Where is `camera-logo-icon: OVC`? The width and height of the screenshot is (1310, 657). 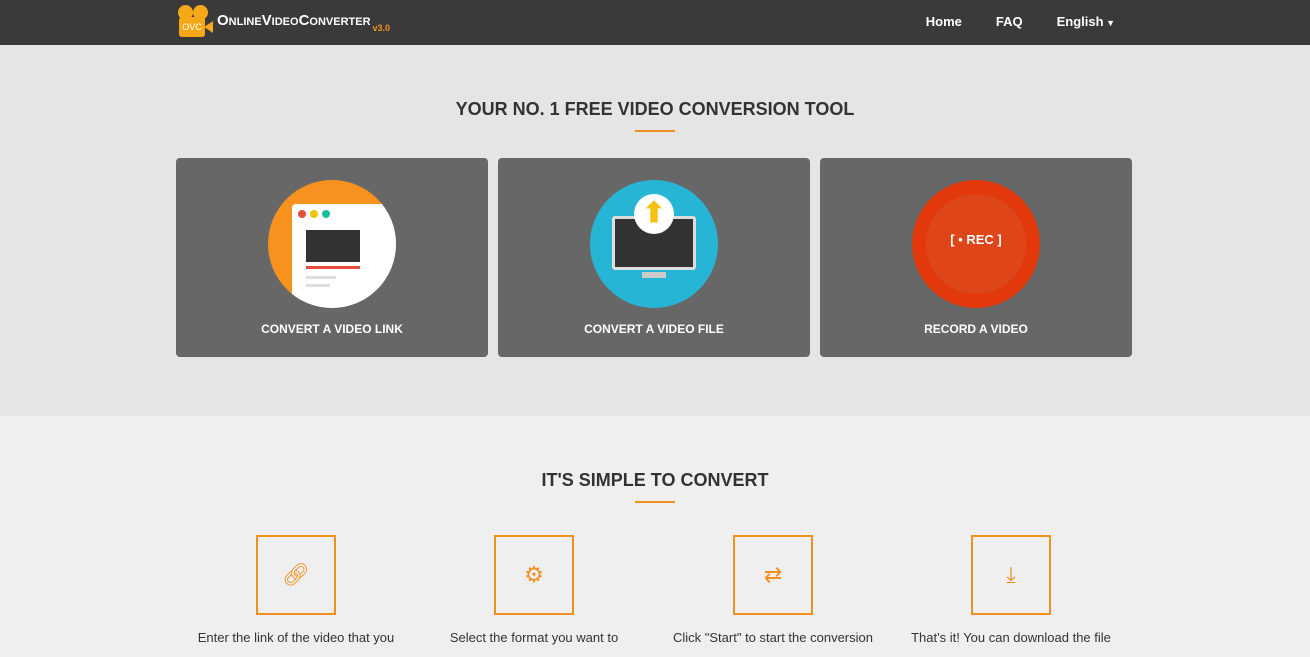 camera-logo-icon: OVC is located at coordinates (195, 22).